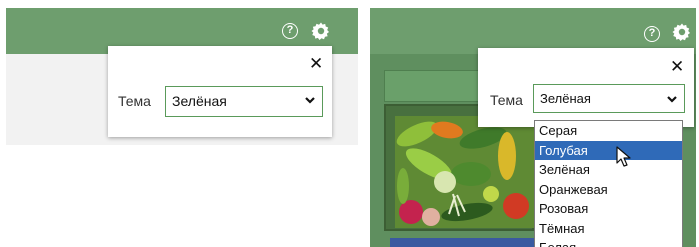 Image resolution: width=699 pixels, height=247 pixels. What do you see at coordinates (608, 229) in the screenshot?
I see `dropdown-option: Тёмная` at bounding box center [608, 229].